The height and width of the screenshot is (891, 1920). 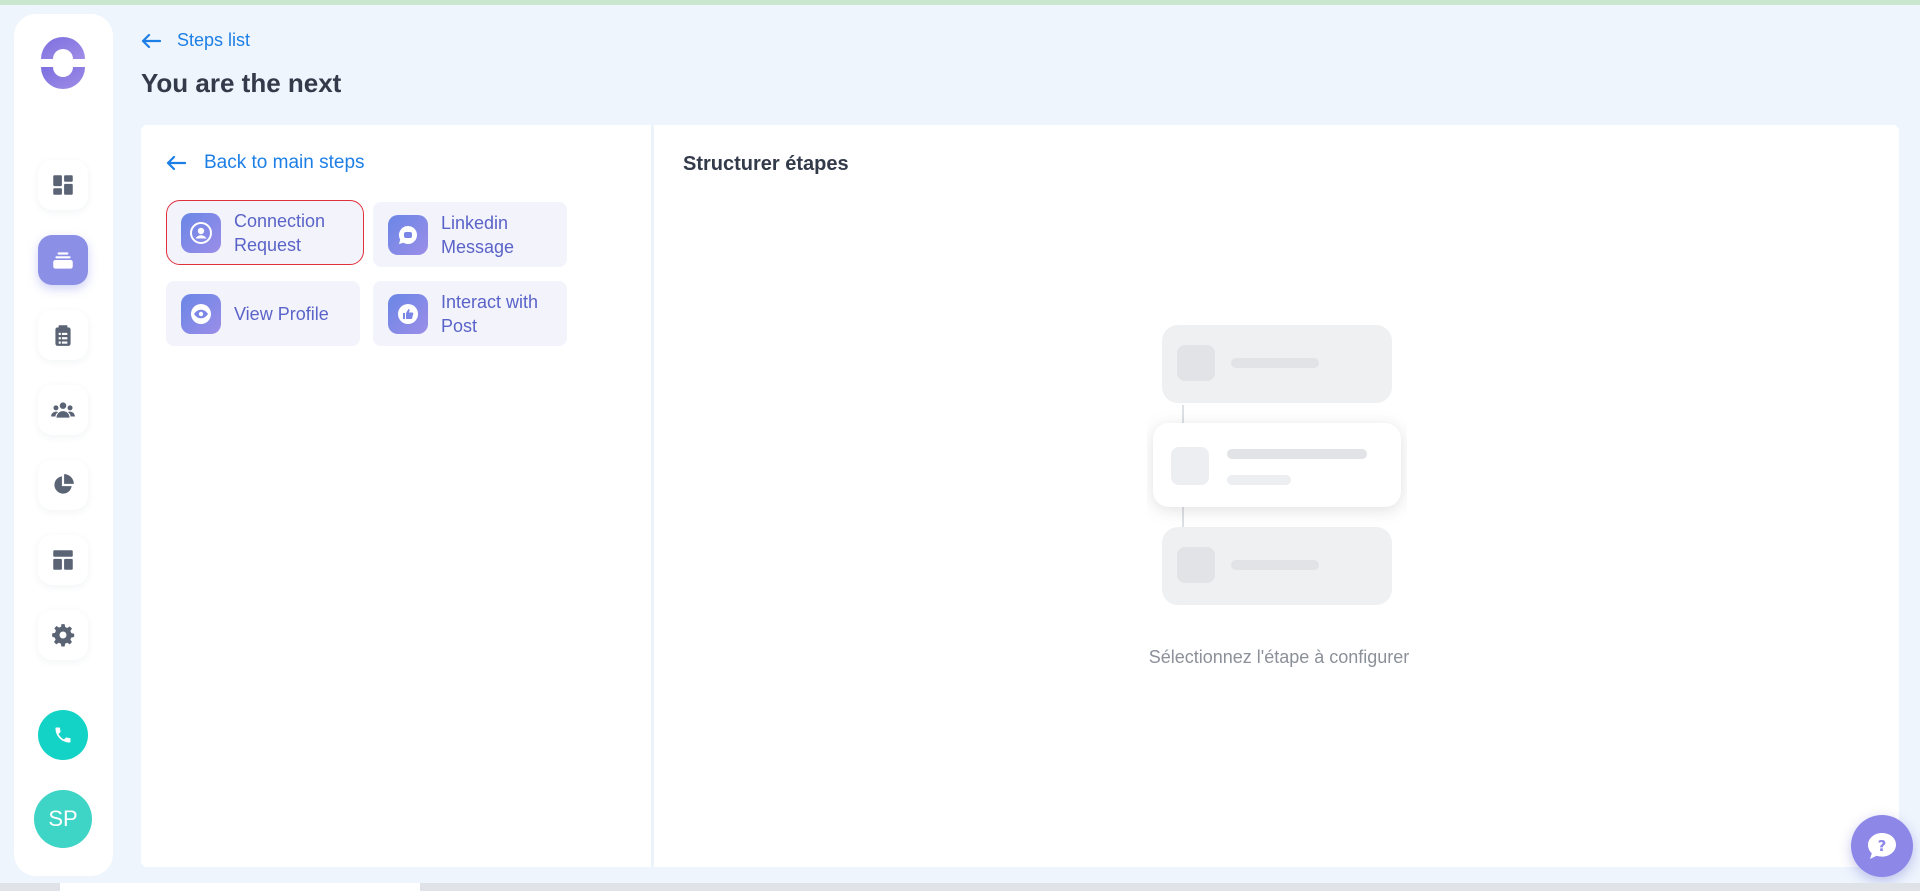 What do you see at coordinates (201, 232) in the screenshot?
I see `user-icon` at bounding box center [201, 232].